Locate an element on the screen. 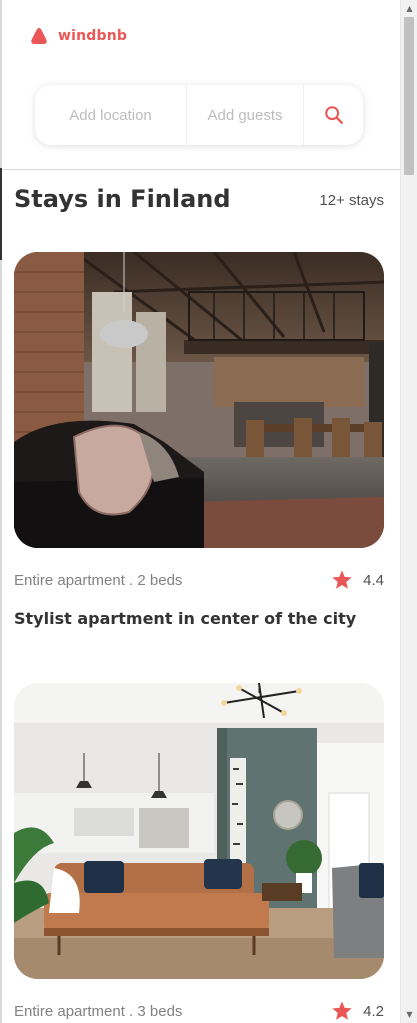 The height and width of the screenshot is (1023, 417). guests-input: Add guests is located at coordinates (245, 115).